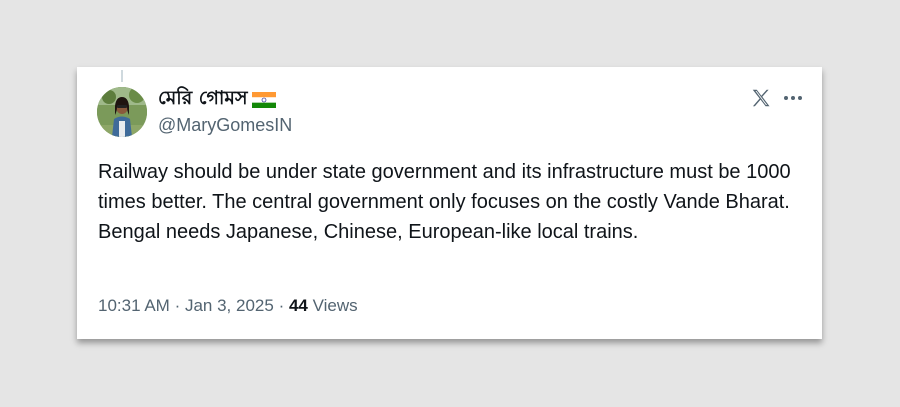 The width and height of the screenshot is (900, 407). I want to click on tweet-date: Jan 3, 2025, so click(229, 305).